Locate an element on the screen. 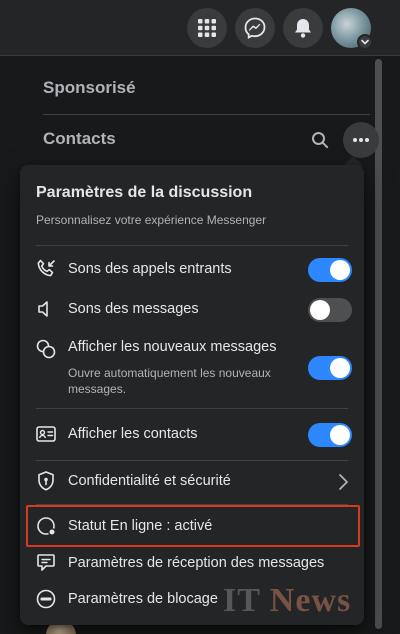  search-icon is located at coordinates (320, 140).